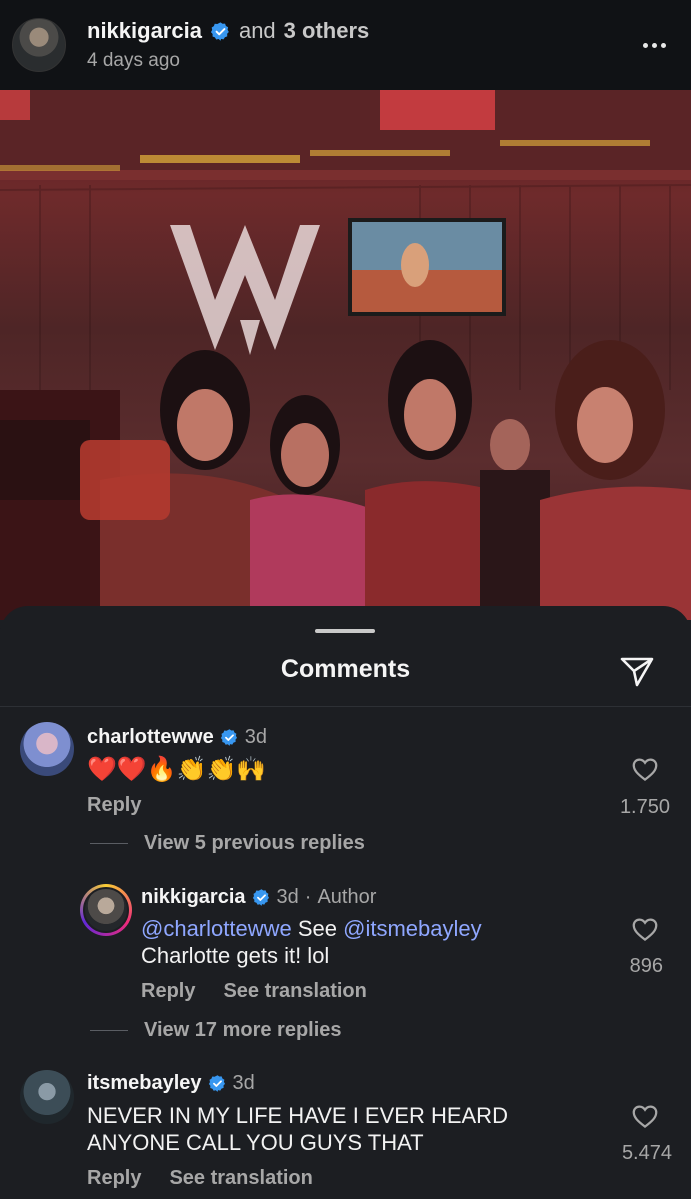 This screenshot has height=1199, width=691. What do you see at coordinates (345, 706) in the screenshot?
I see `sheet-divider` at bounding box center [345, 706].